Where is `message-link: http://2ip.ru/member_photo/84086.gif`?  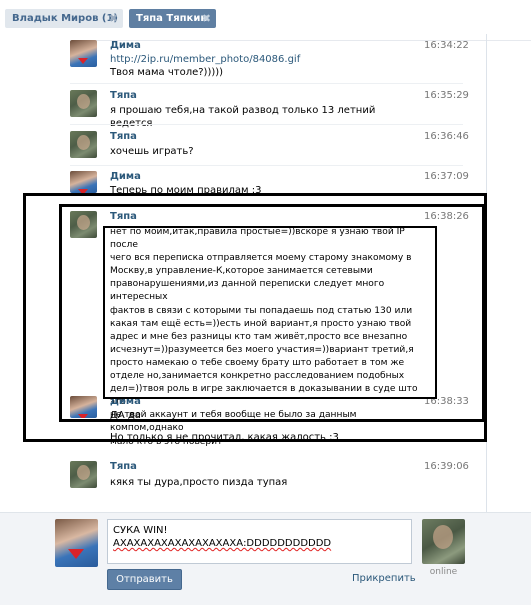 message-link: http://2ip.ru/member_photo/84086.gif is located at coordinates (262, 59).